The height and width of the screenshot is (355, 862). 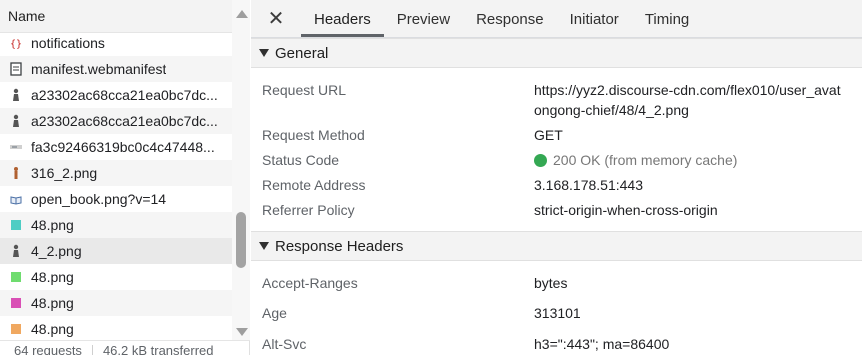 What do you see at coordinates (276, 18) in the screenshot?
I see `close-icon: ✕` at bounding box center [276, 18].